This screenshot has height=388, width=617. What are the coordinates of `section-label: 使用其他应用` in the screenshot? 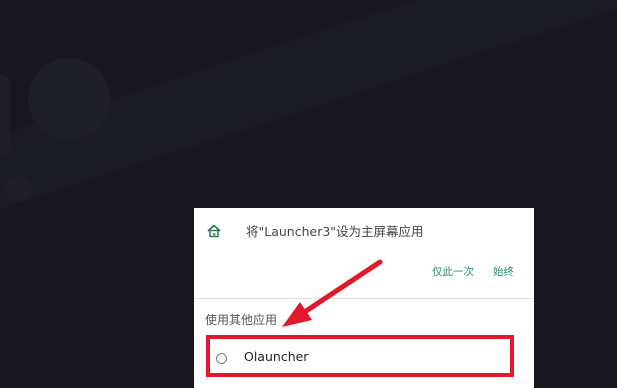 It's located at (241, 320).